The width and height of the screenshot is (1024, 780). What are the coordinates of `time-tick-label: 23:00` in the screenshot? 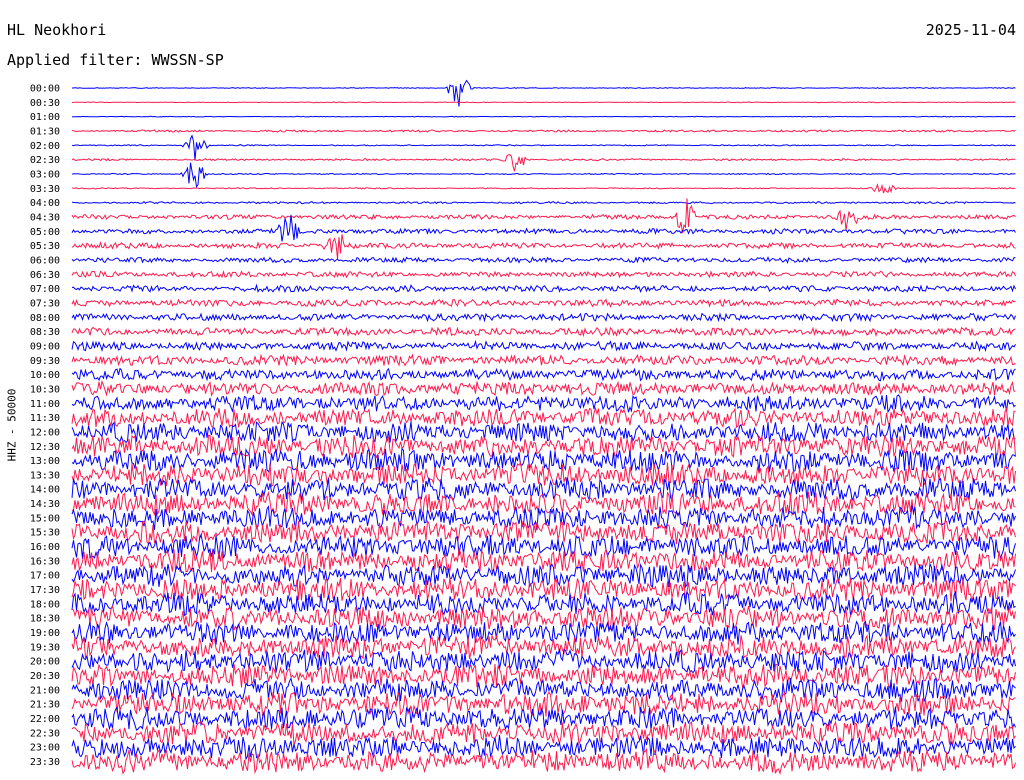 It's located at (45, 748).